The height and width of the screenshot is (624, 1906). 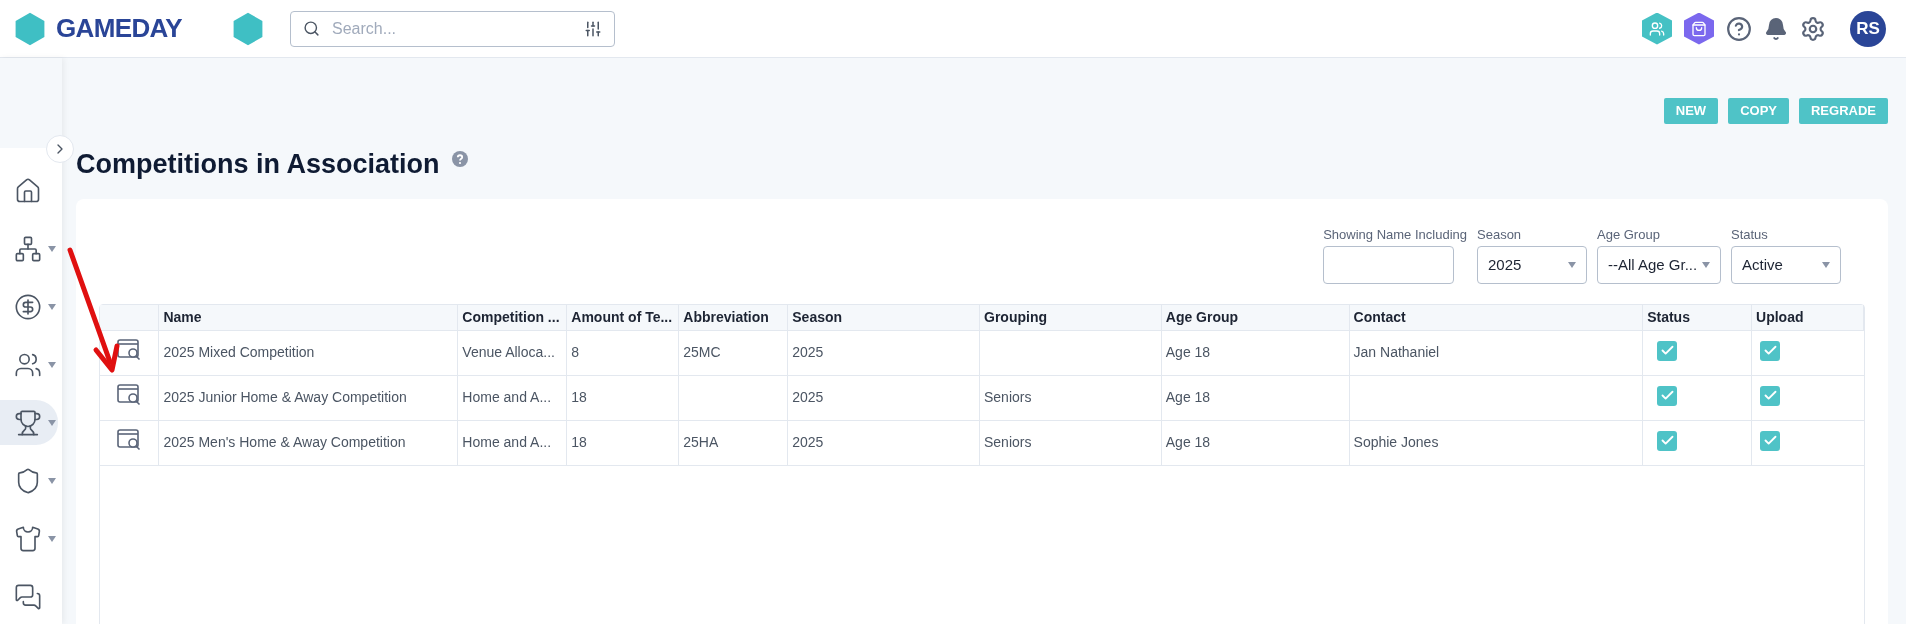 What do you see at coordinates (1813, 28) in the screenshot?
I see `settings-icon` at bounding box center [1813, 28].